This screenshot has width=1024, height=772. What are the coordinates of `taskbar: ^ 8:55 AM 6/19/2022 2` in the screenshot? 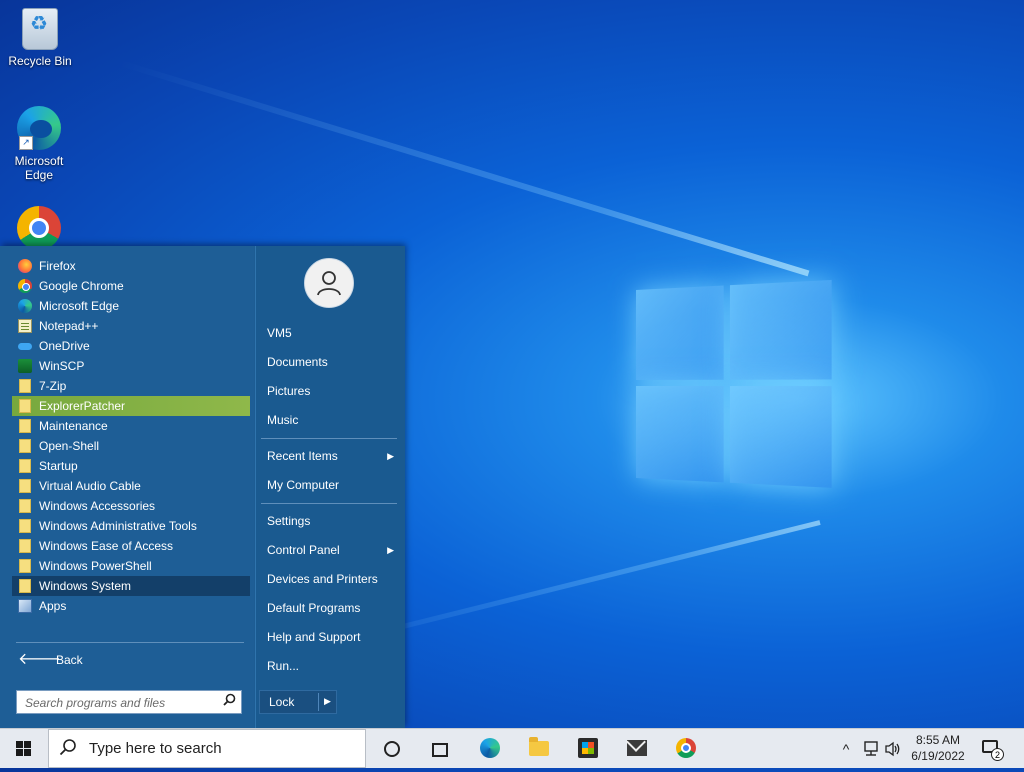 It's located at (512, 748).